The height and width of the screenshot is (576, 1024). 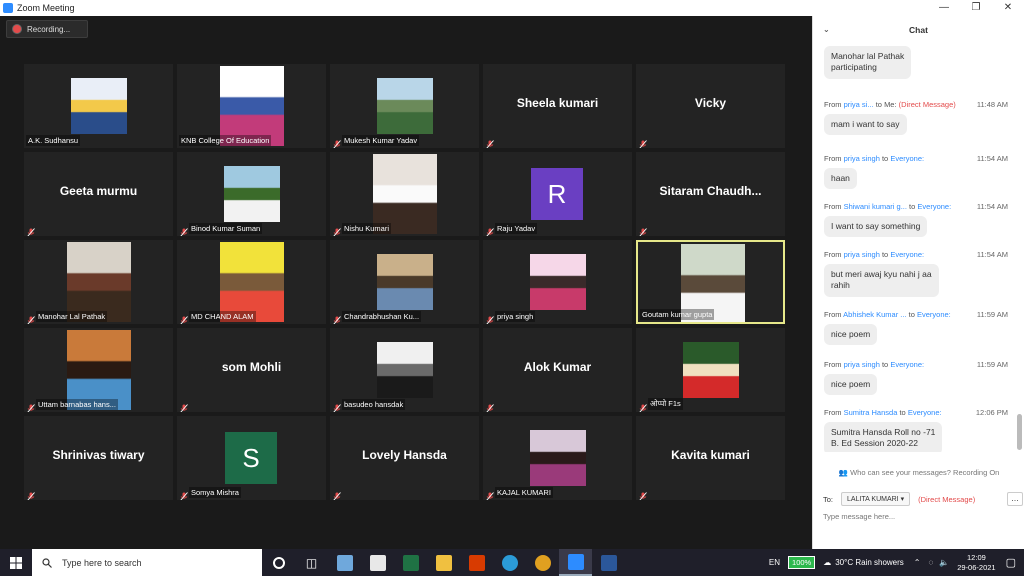 What do you see at coordinates (251, 282) in the screenshot?
I see `participant-tile: MD CHAND ALAM` at bounding box center [251, 282].